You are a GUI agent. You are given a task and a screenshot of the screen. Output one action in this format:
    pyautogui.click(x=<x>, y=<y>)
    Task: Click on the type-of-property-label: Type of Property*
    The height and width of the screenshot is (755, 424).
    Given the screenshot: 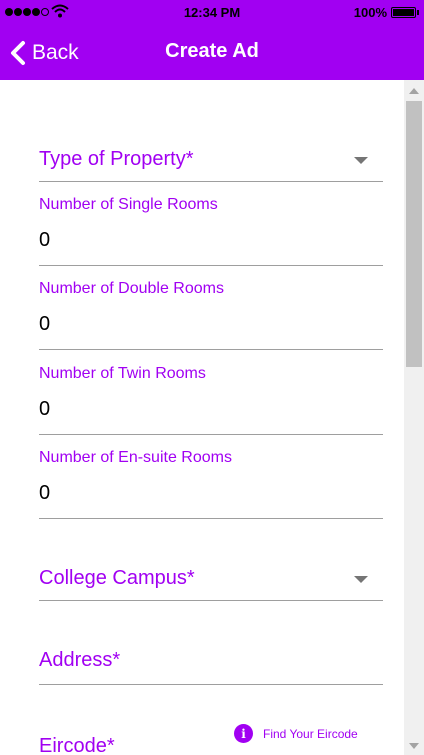 What is the action you would take?
    pyautogui.click(x=116, y=159)
    